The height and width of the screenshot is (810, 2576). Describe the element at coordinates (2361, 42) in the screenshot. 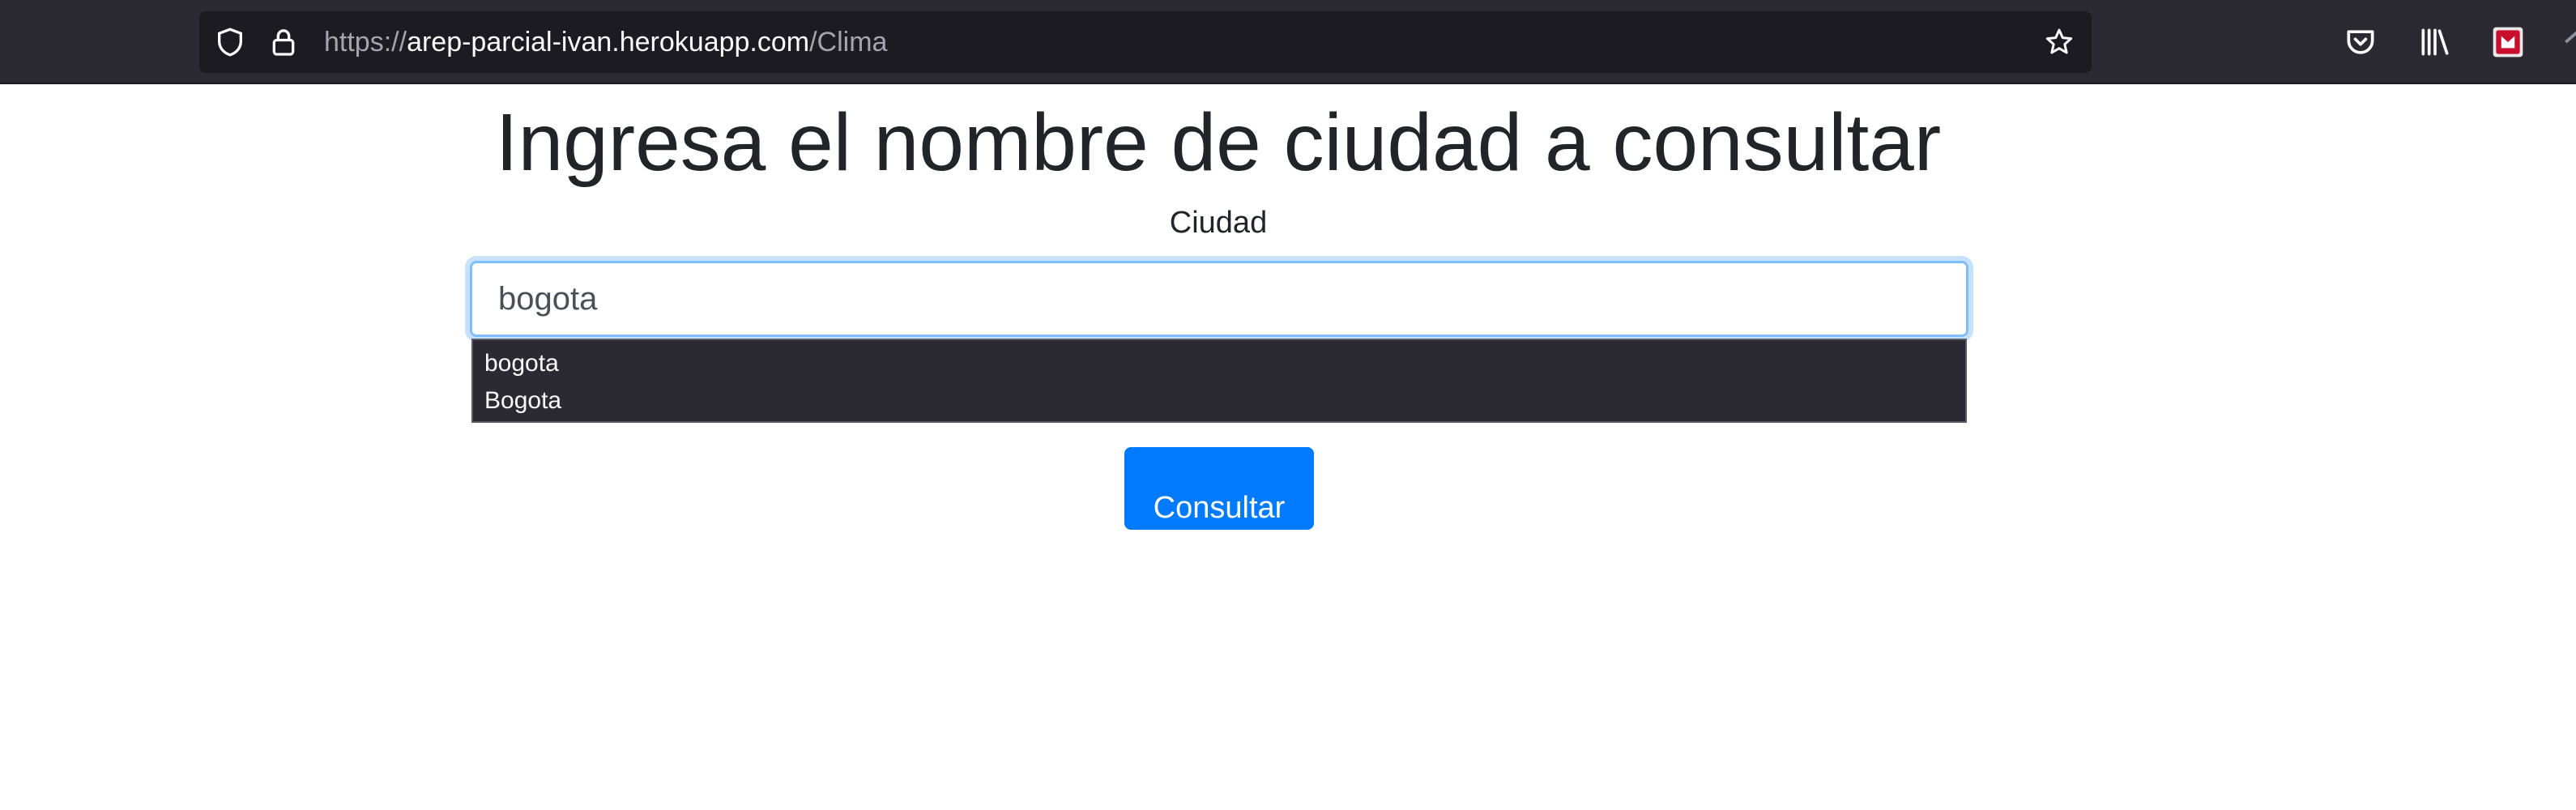

I see `pocket-icon` at that location.